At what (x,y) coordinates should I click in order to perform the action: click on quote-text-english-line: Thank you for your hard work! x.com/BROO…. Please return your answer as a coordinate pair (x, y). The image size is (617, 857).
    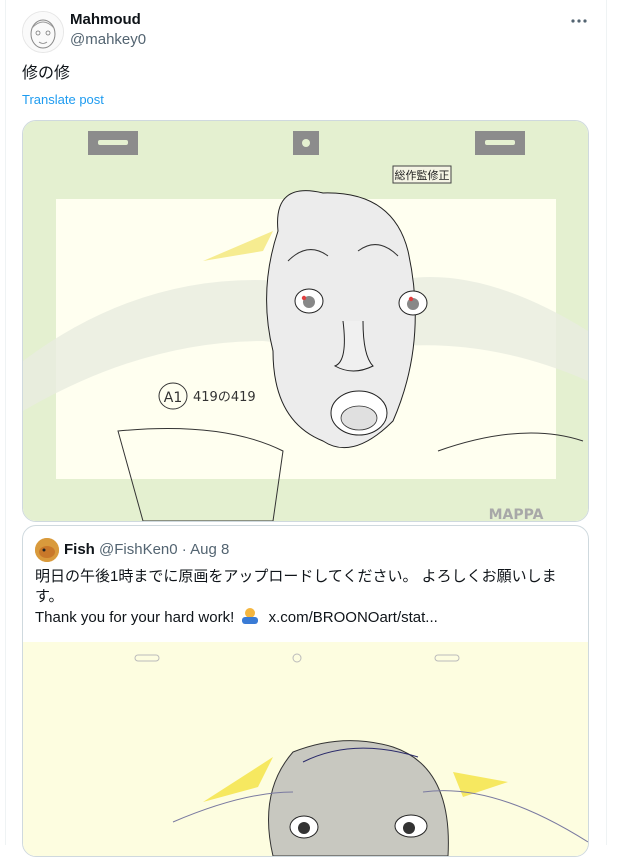
    Looking at the image, I should click on (236, 617).